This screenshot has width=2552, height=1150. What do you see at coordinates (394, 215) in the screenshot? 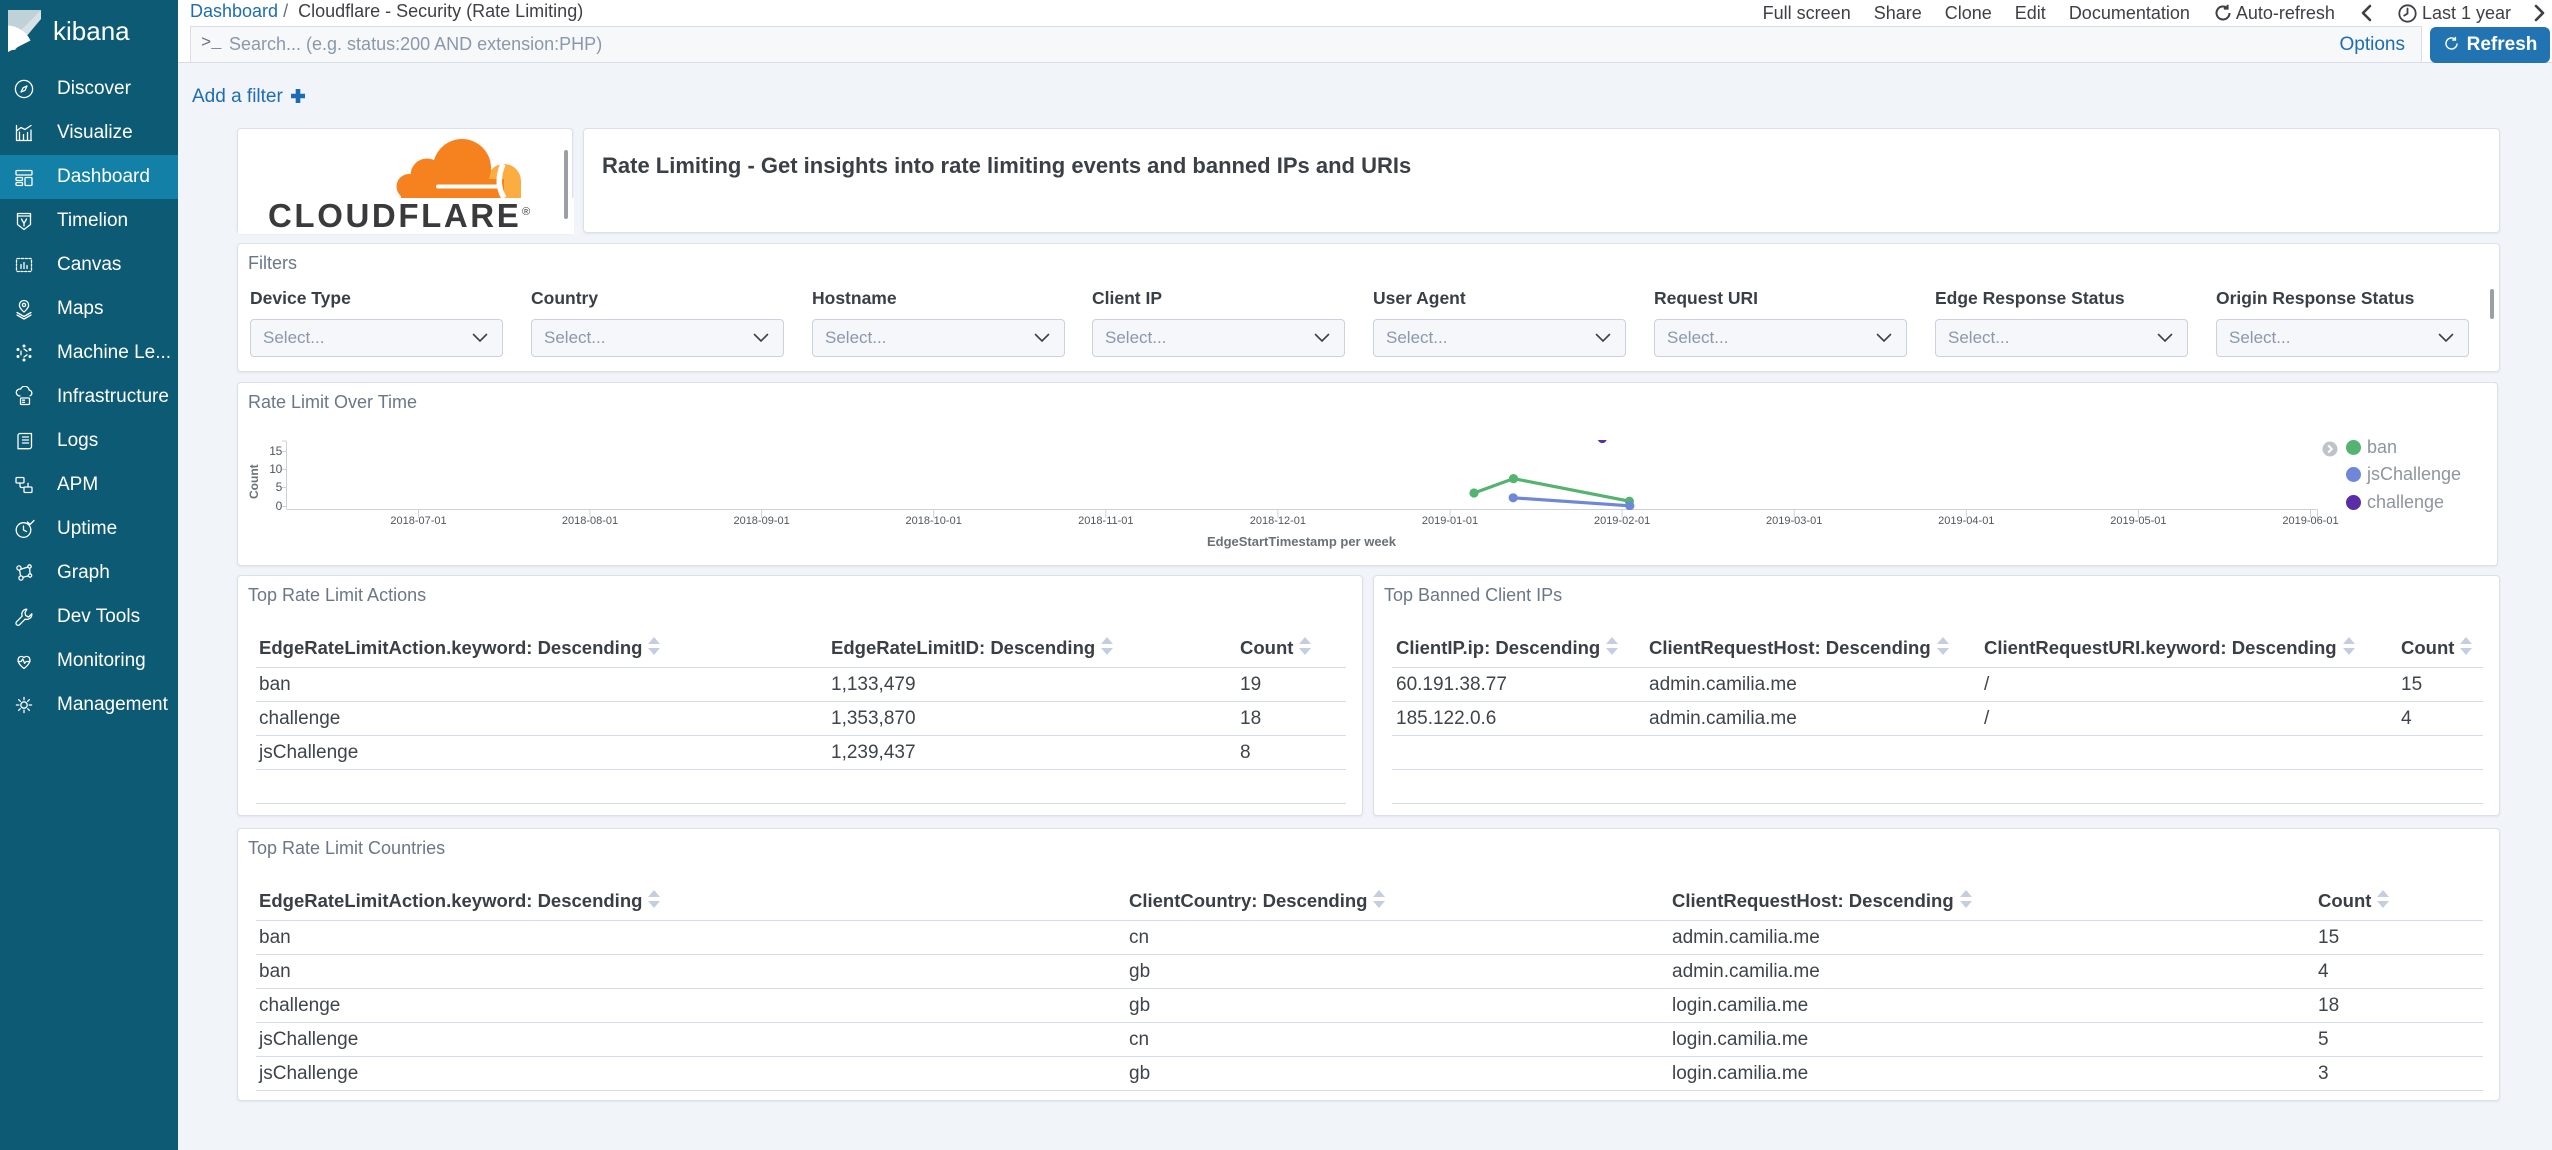
I see `svg-text: CLOUDFLARE` at bounding box center [394, 215].